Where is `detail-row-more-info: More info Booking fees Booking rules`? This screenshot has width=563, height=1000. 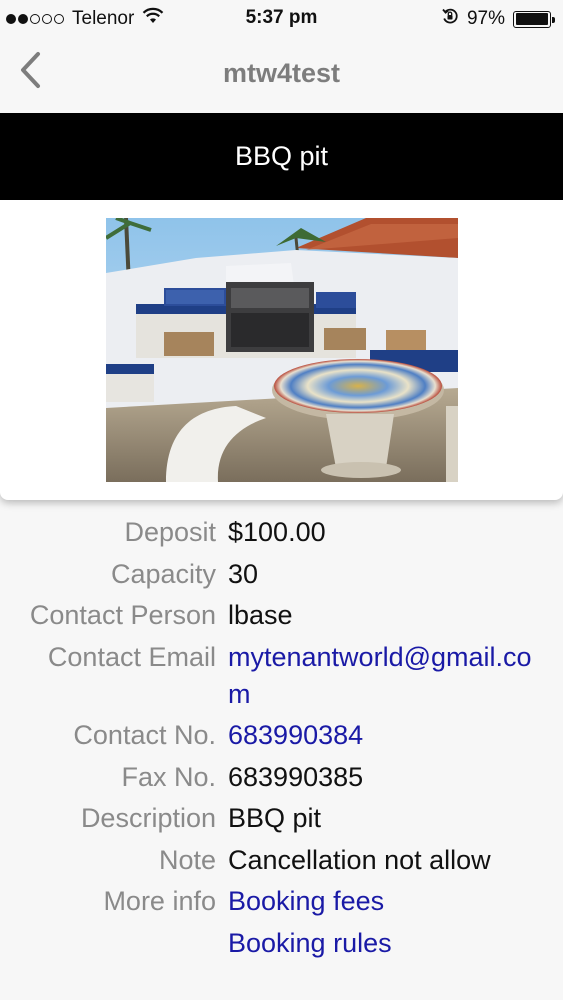
detail-row-more-info: More info Booking fees Booking rules is located at coordinates (281, 924).